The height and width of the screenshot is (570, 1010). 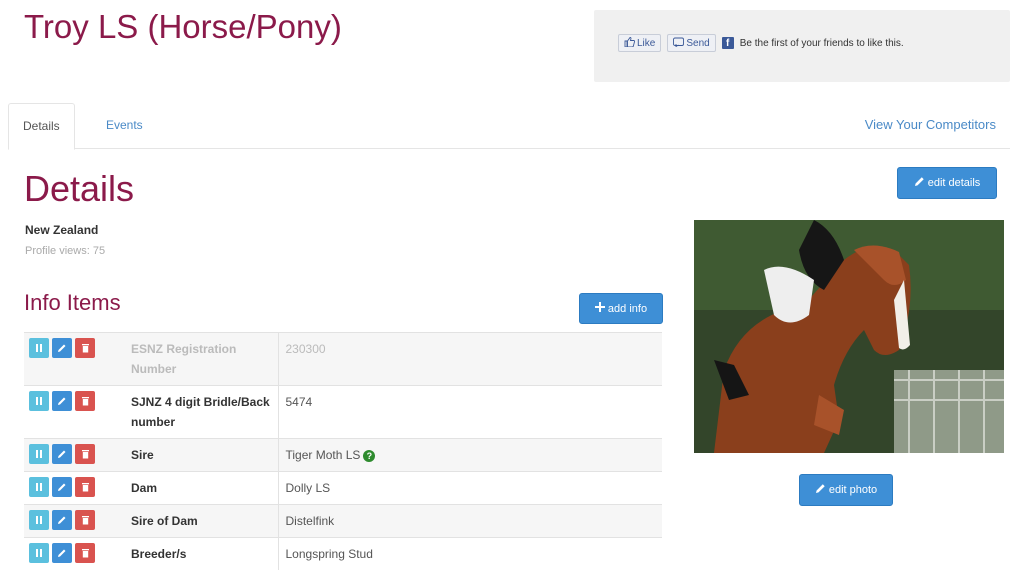 I want to click on table-row: Sire Tiger Moth LS?, so click(x=343, y=455).